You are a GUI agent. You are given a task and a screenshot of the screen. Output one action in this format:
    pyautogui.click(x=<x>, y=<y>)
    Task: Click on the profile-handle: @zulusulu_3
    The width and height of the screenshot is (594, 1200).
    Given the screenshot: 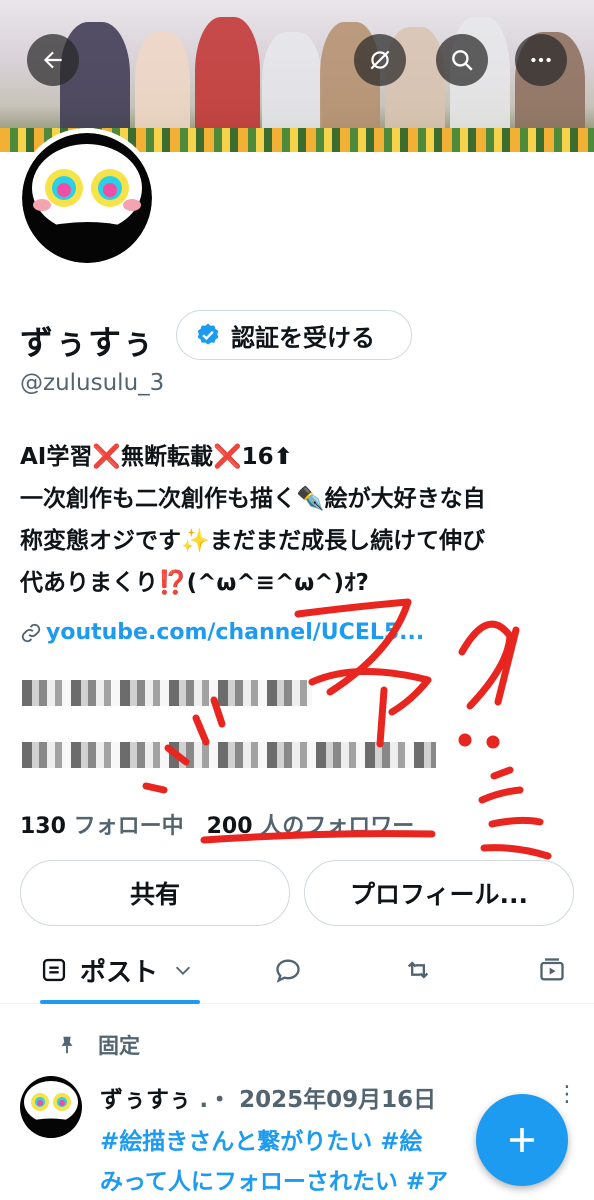 What is the action you would take?
    pyautogui.click(x=92, y=383)
    